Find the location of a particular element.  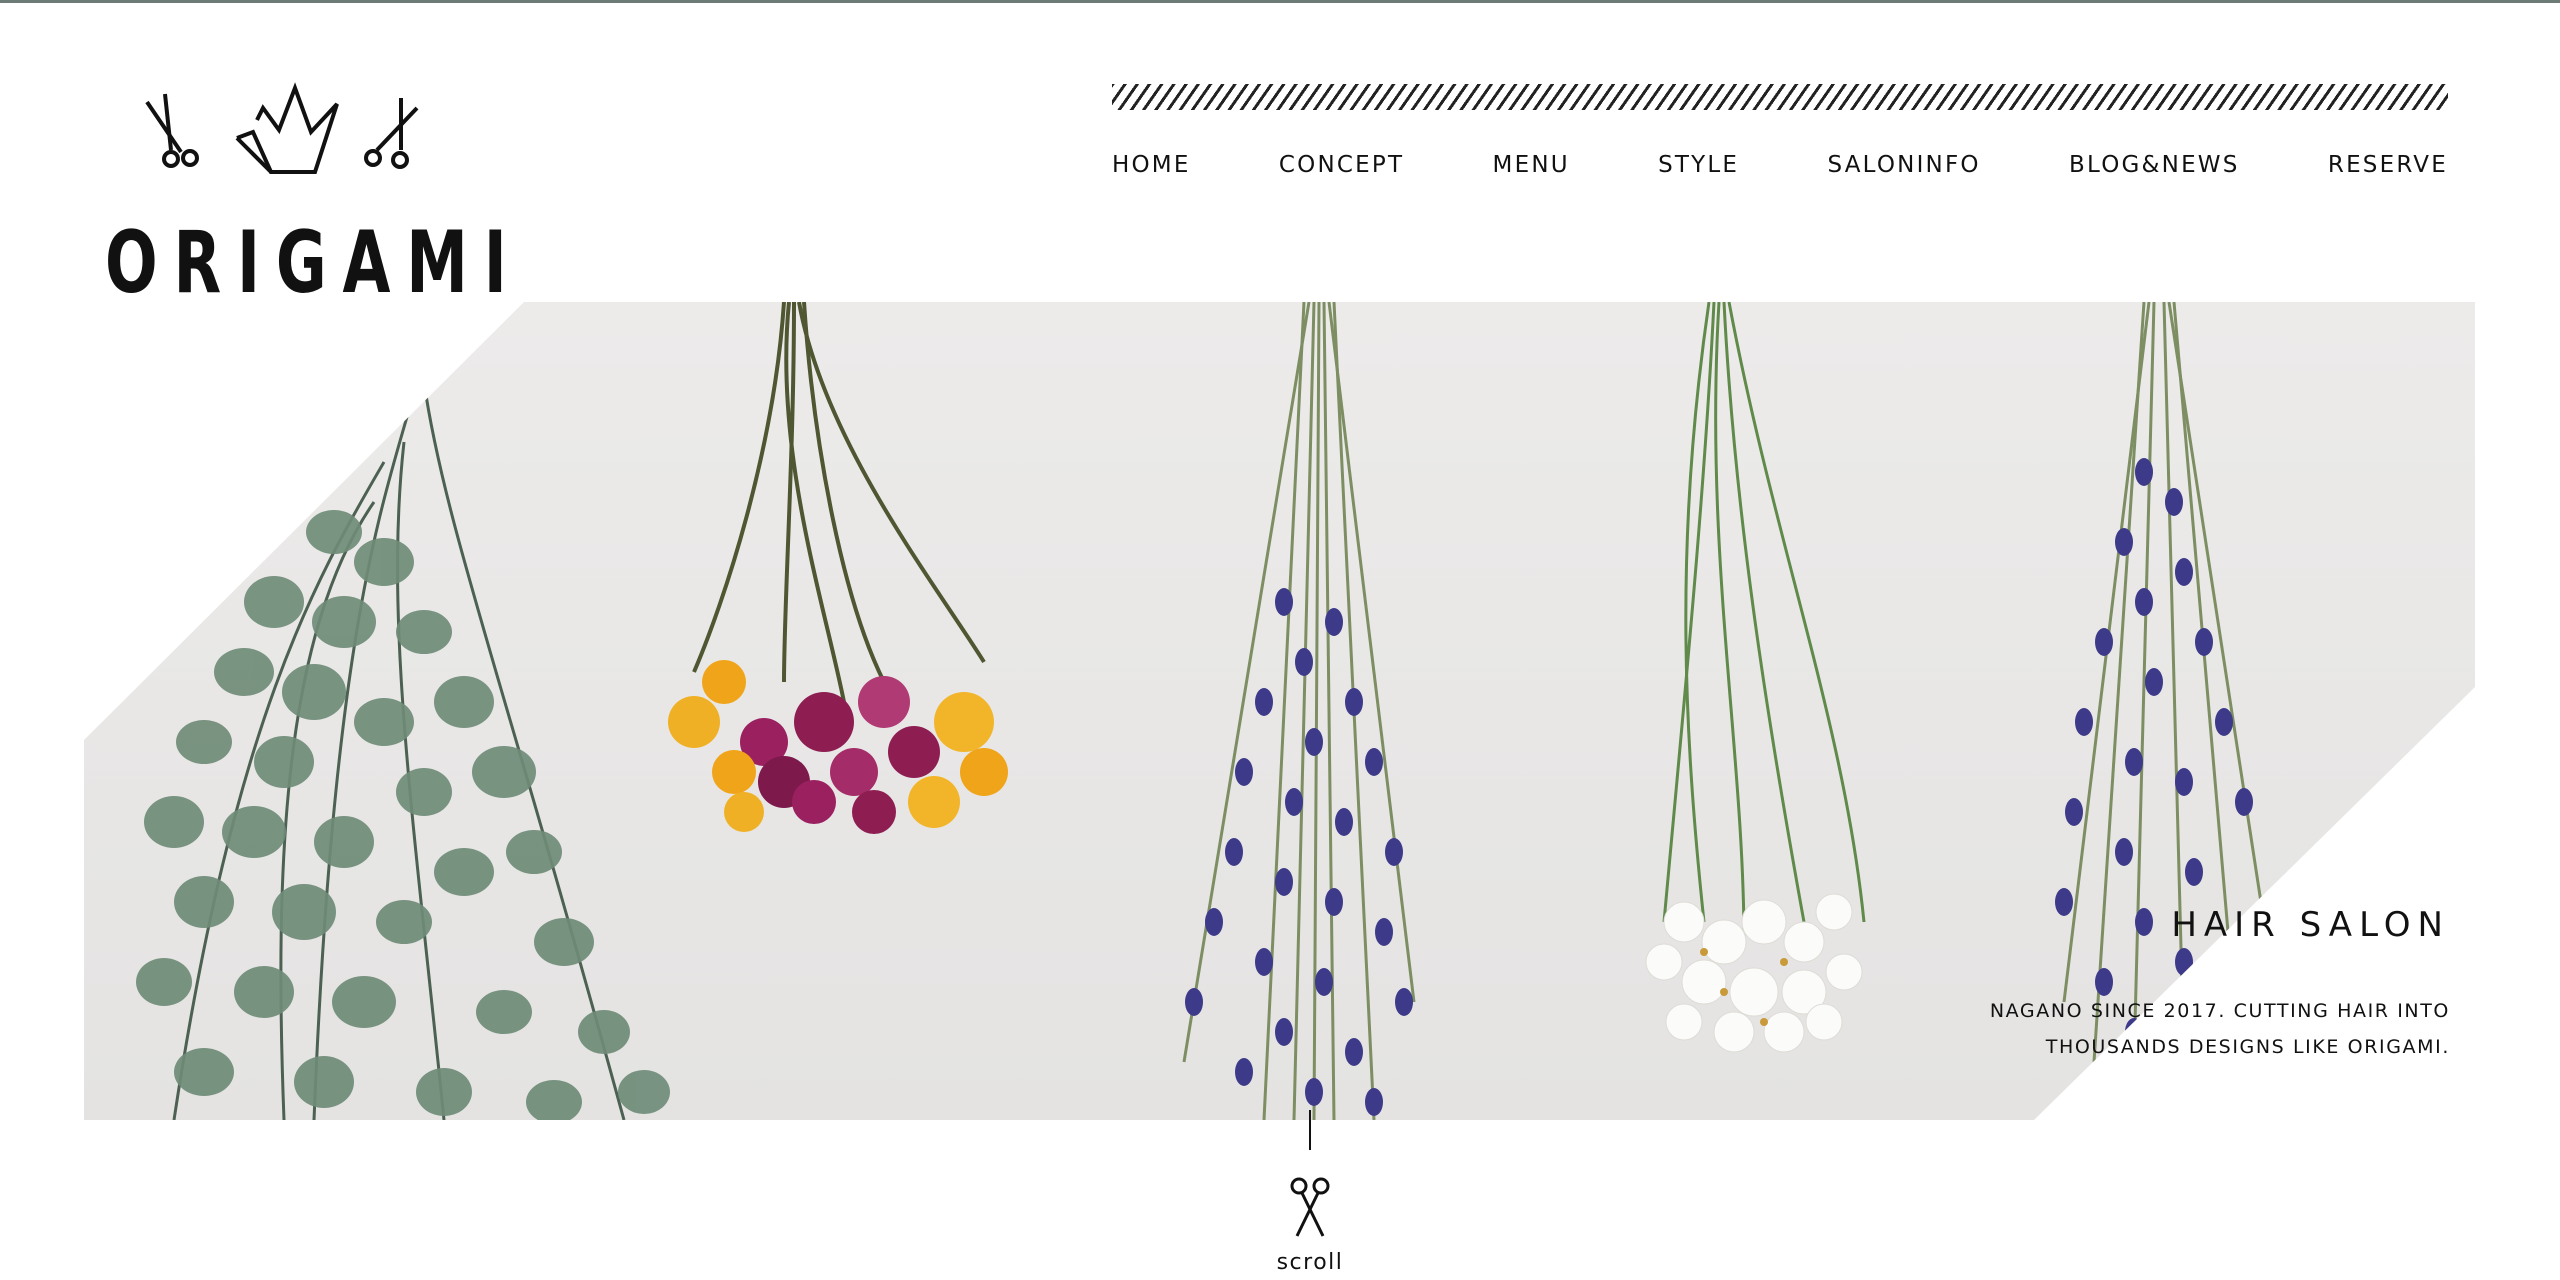

nav-item-style: STYLE is located at coordinates (1698, 165).